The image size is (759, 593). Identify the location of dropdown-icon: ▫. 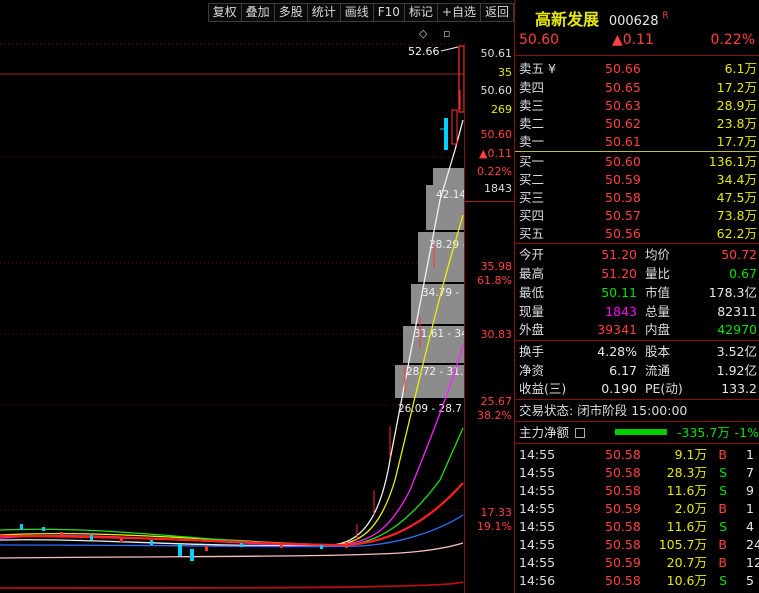
(446, 33).